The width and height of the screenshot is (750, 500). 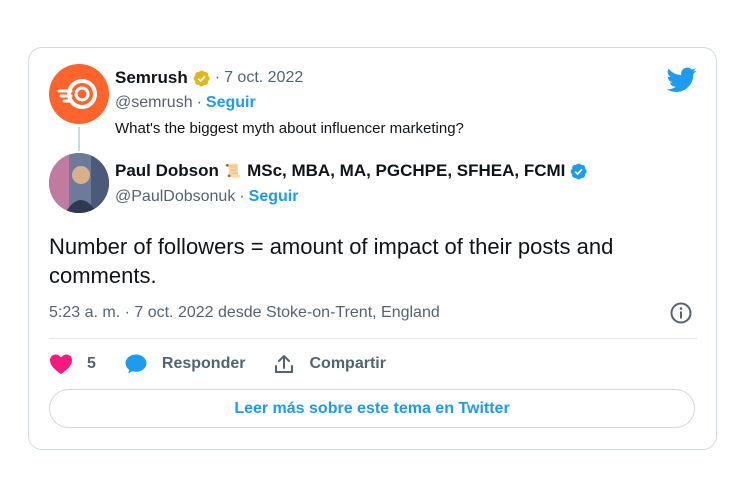 What do you see at coordinates (682, 80) in the screenshot?
I see `twitter-logo-icon` at bounding box center [682, 80].